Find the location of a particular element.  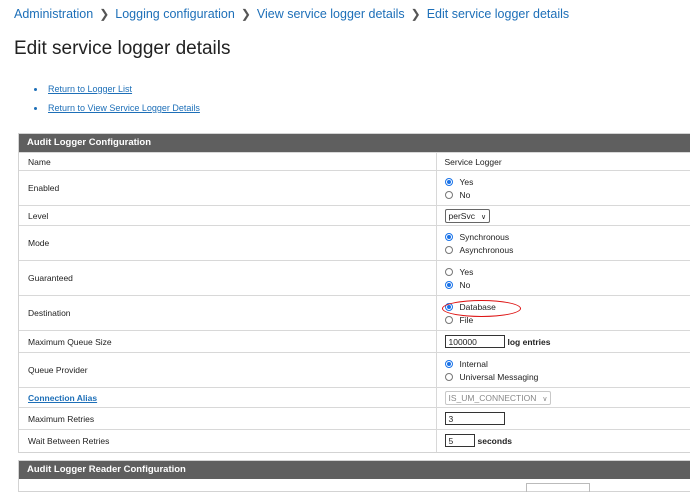

guaranteed-radio-group: Yes No is located at coordinates (563, 278).